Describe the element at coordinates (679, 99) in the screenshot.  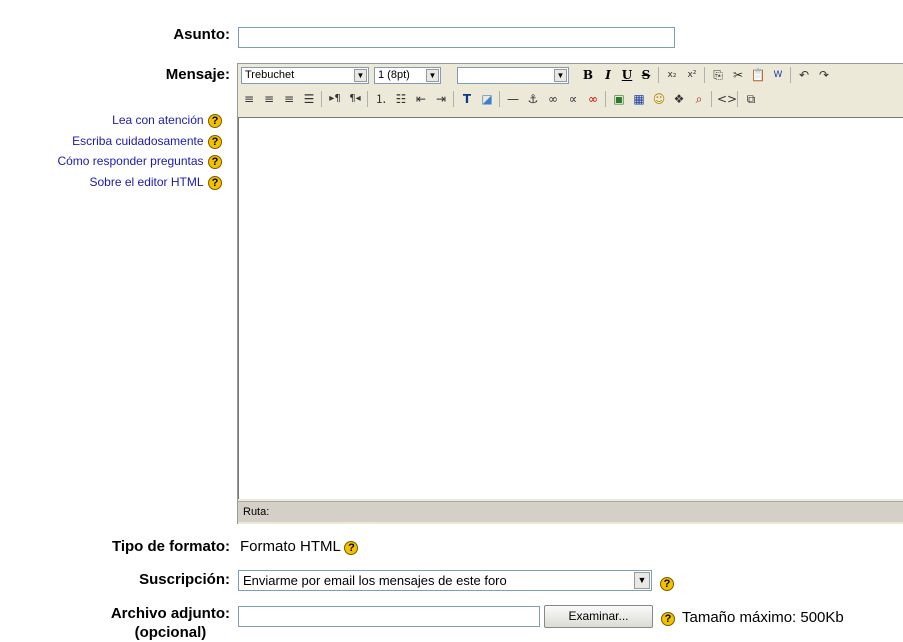
I see `special-char-icon: ❖` at that location.